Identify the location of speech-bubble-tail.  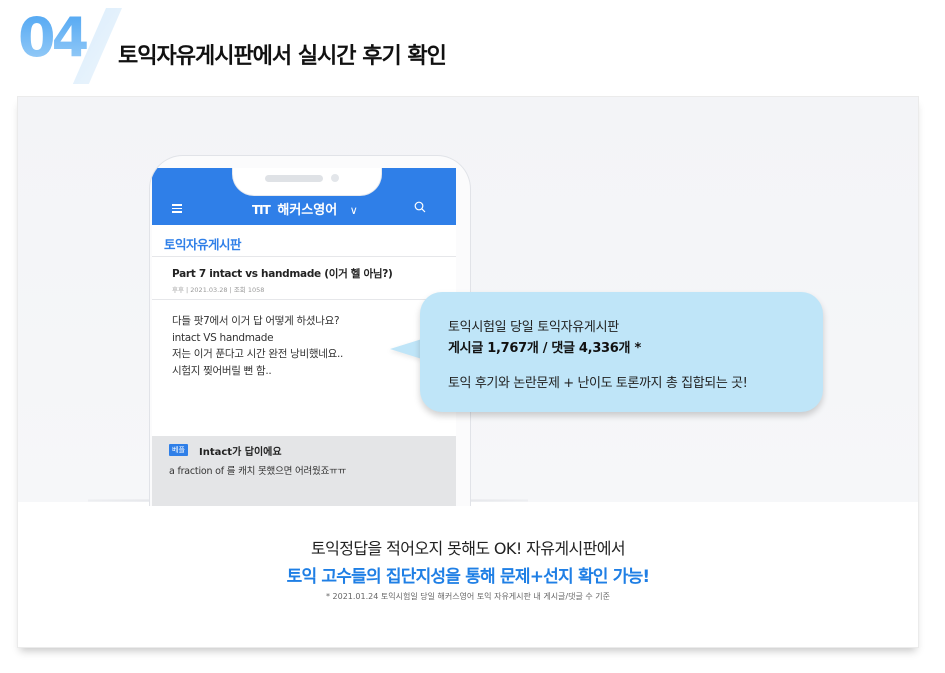
(406, 349).